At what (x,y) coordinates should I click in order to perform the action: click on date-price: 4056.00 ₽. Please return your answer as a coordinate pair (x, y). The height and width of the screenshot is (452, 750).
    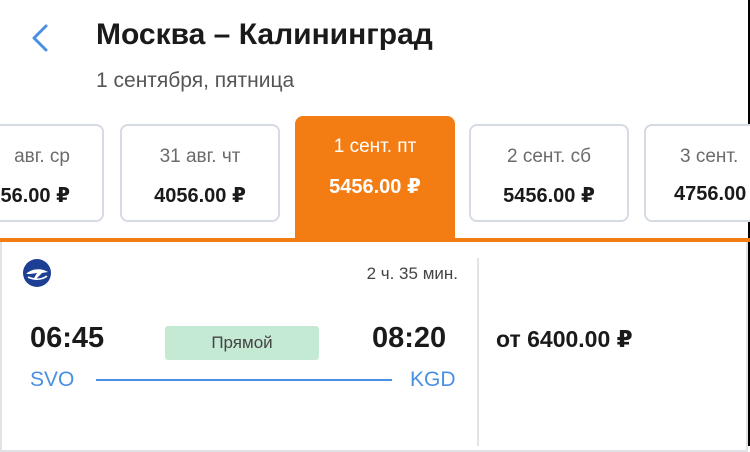
    Looking at the image, I should click on (200, 196).